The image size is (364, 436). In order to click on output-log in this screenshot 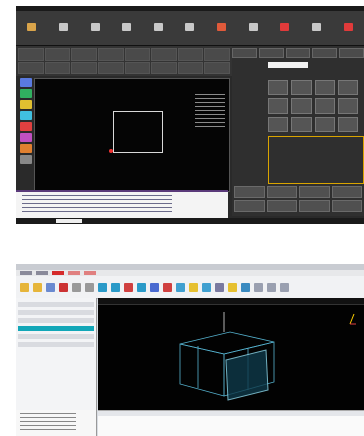, I will do `click(56, 423)`.